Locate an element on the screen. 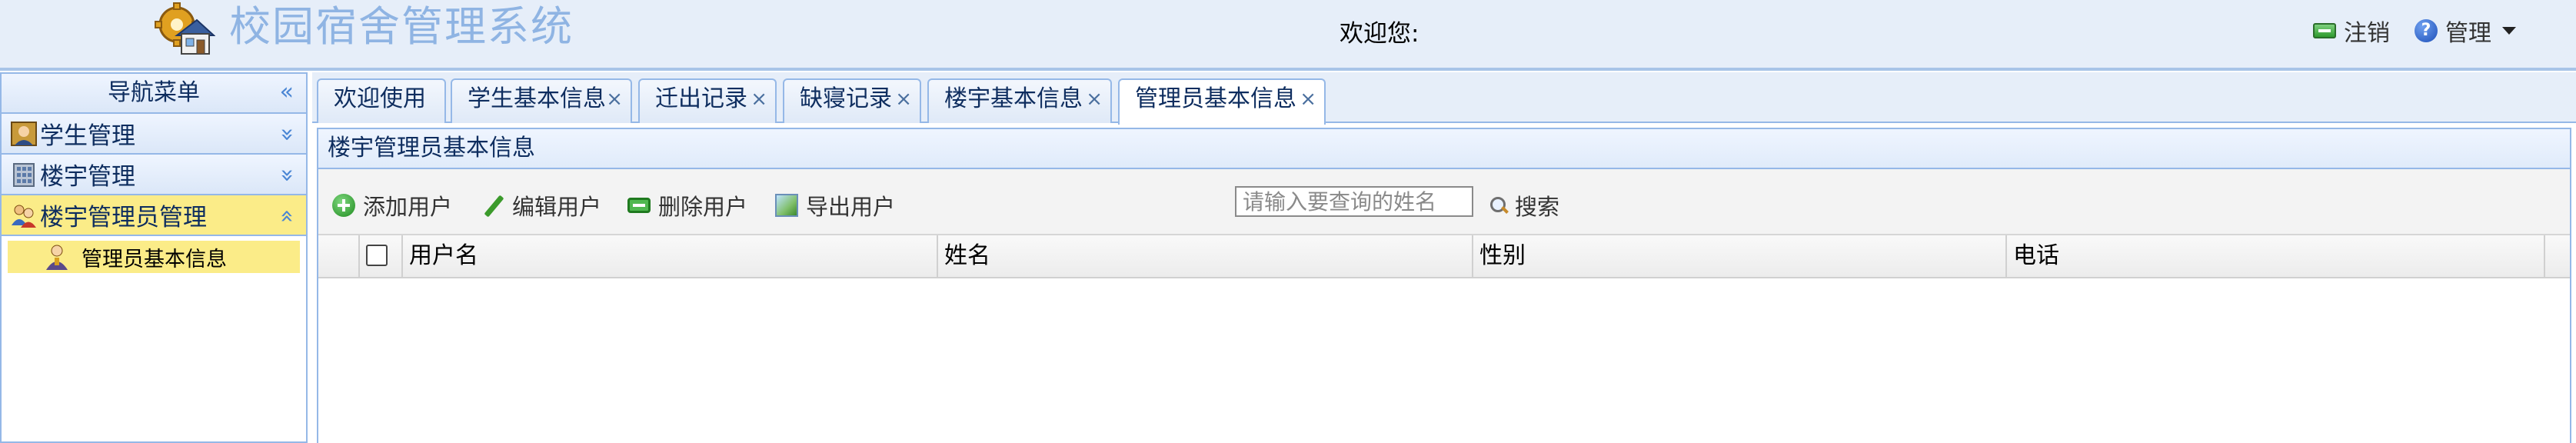 The width and height of the screenshot is (2576, 443). export-user-button: 导出用户 is located at coordinates (835, 205).